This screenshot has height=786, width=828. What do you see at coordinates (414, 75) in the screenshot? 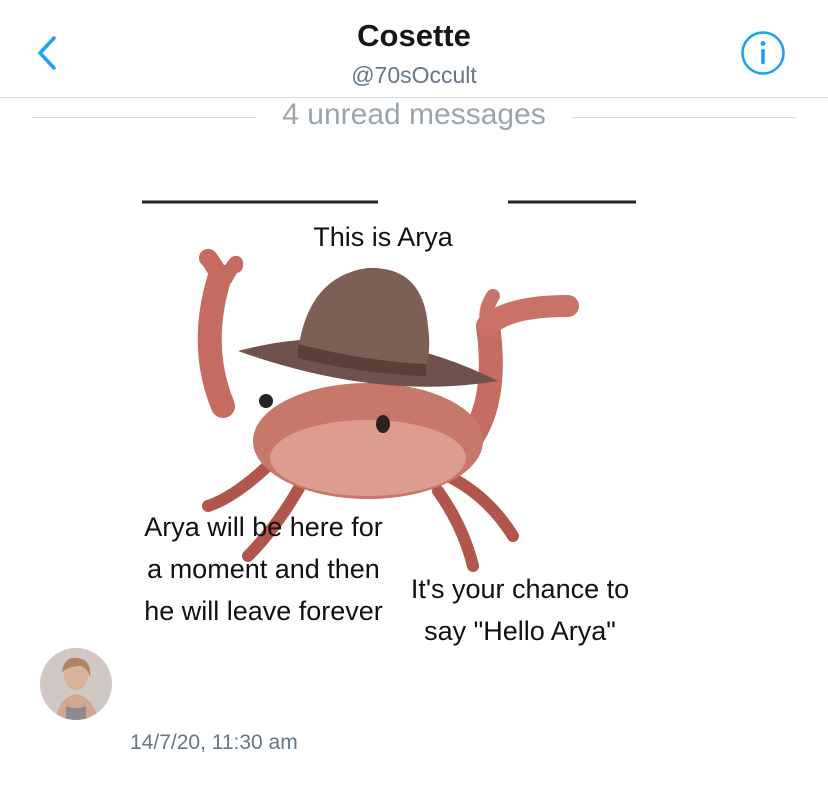
I see `conversation-handle: @70sOccult` at bounding box center [414, 75].